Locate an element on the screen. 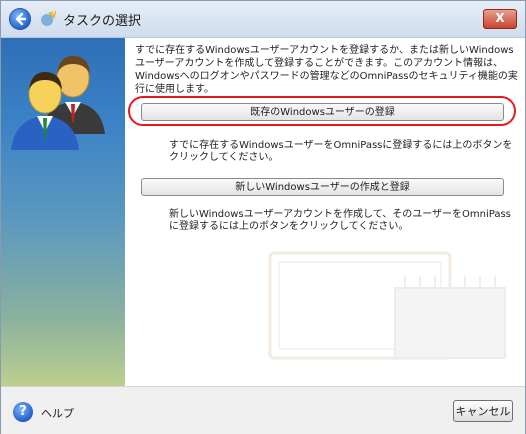 The height and width of the screenshot is (434, 526). title-bar: タスクの選択 X is located at coordinates (263, 19).